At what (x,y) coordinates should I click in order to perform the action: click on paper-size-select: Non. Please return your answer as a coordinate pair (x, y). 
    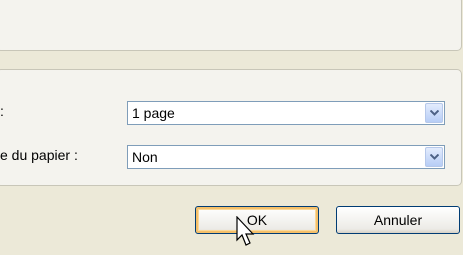
    Looking at the image, I should click on (286, 157).